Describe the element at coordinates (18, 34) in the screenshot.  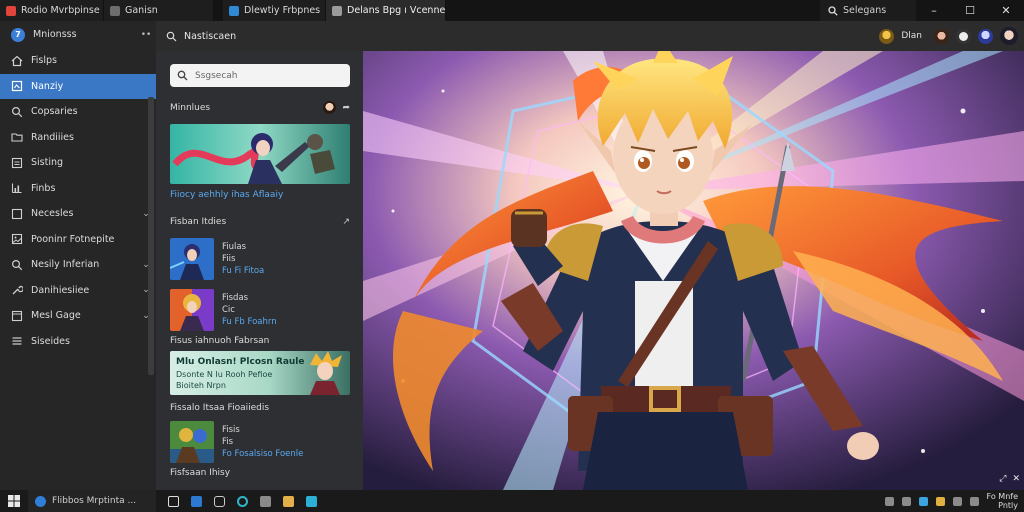
I see `avatar: 7` at that location.